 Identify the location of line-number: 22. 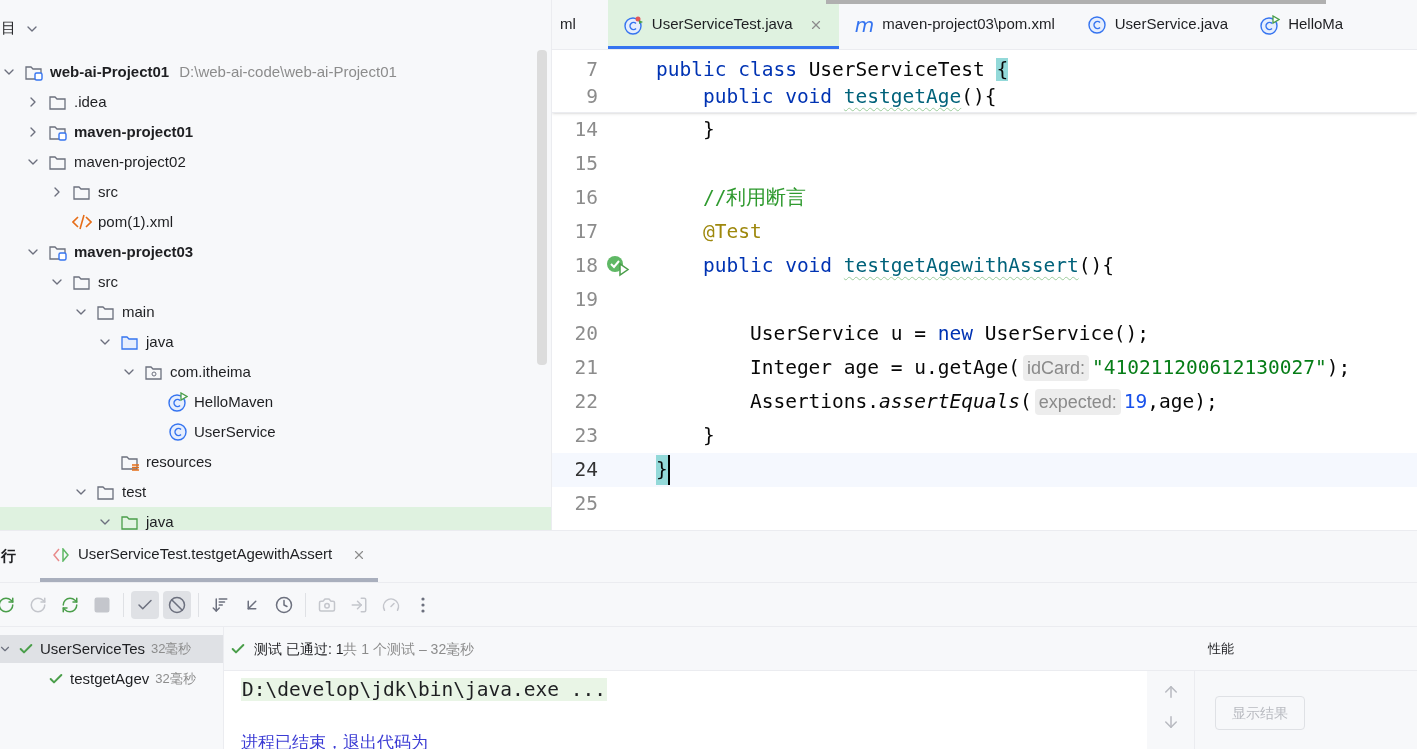
(585, 402).